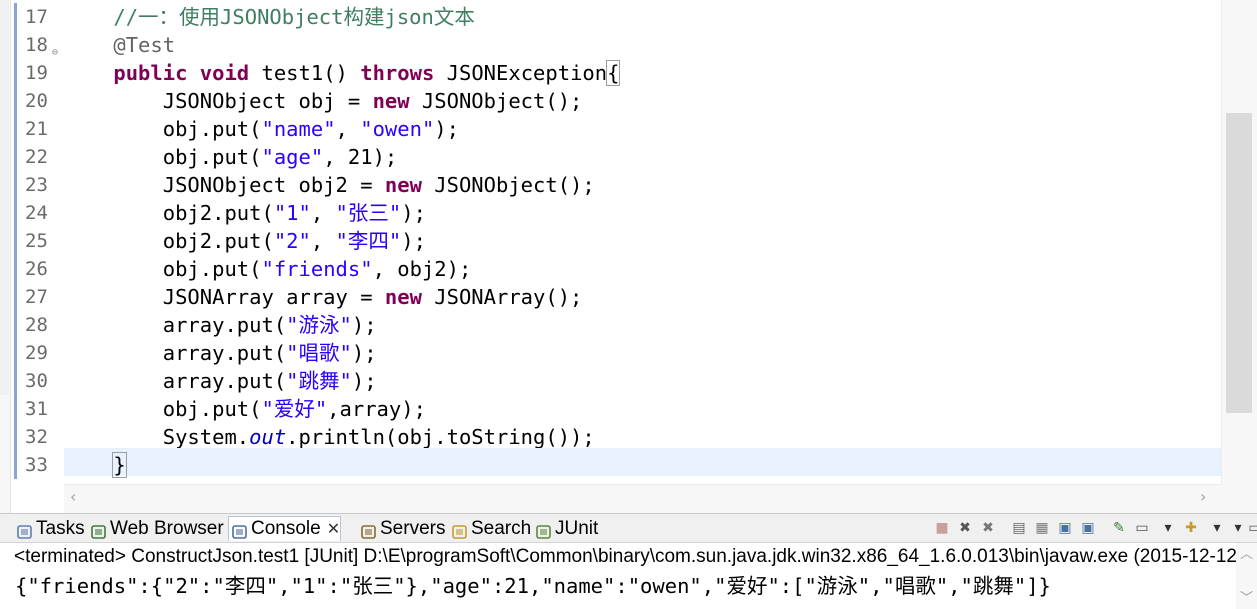  Describe the element at coordinates (36, 101) in the screenshot. I see `line-number: 20` at that location.